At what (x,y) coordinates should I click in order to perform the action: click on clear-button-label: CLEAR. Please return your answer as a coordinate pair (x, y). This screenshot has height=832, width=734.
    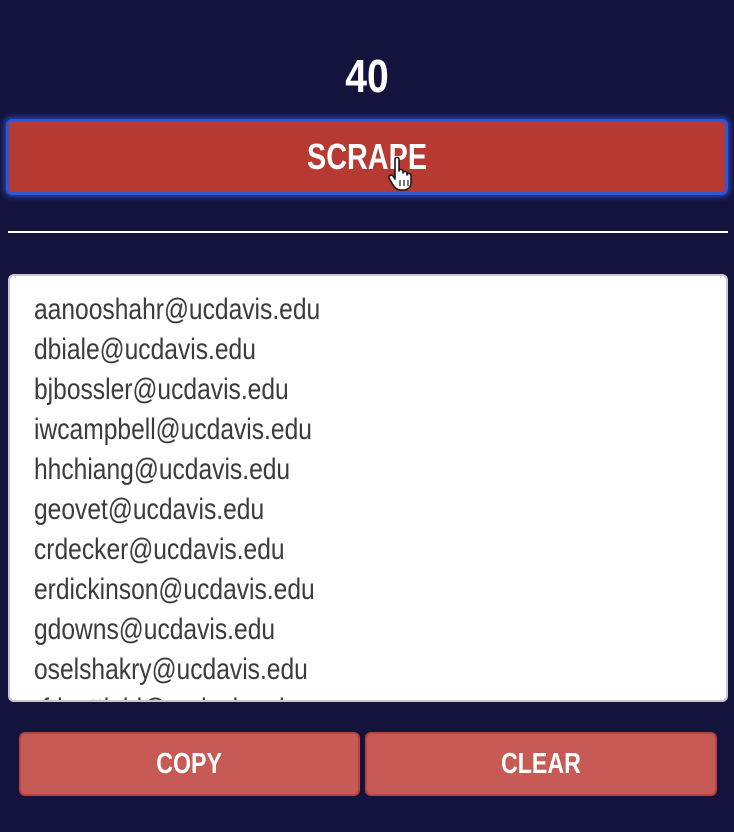
    Looking at the image, I should click on (541, 764).